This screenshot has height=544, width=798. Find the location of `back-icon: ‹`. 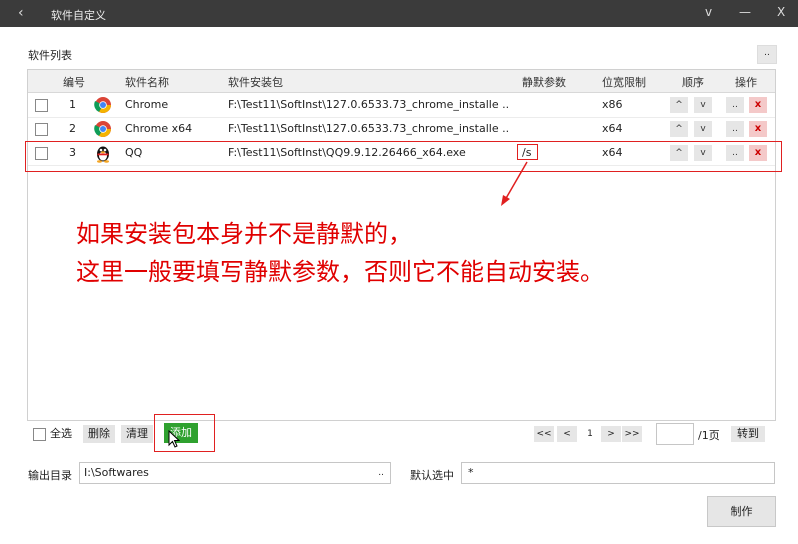

back-icon: ‹ is located at coordinates (21, 13).